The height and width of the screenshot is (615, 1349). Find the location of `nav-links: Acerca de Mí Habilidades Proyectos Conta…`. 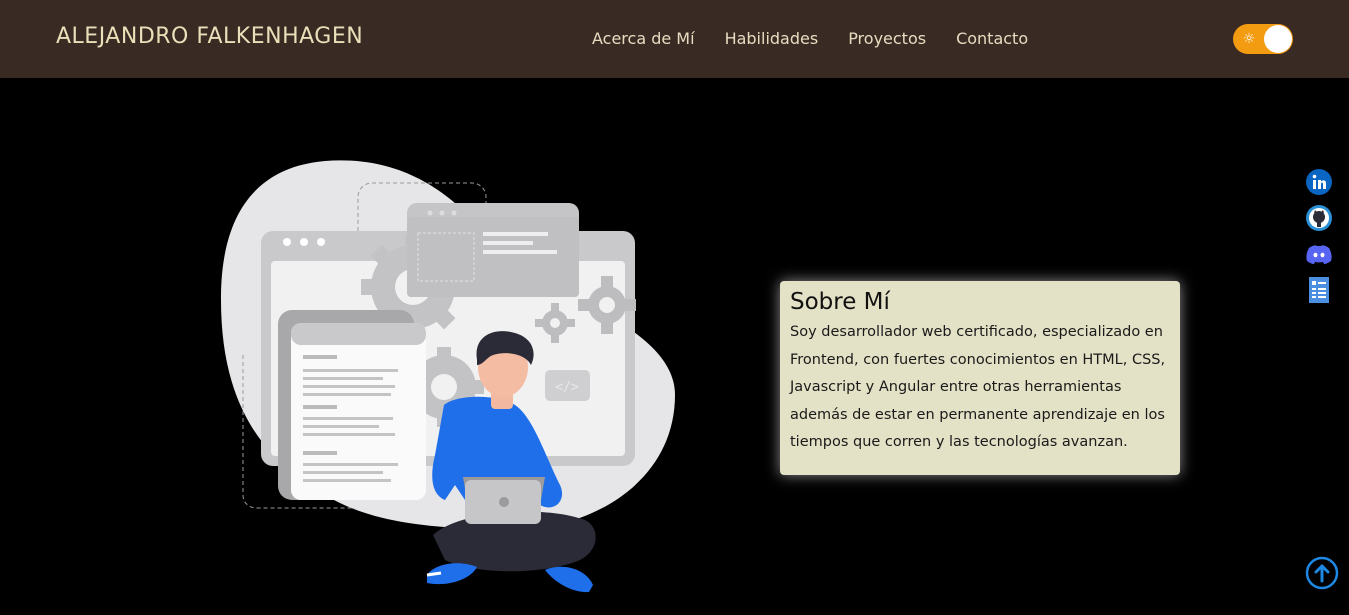

nav-links: Acerca de Mí Habilidades Proyectos Conta… is located at coordinates (810, 38).